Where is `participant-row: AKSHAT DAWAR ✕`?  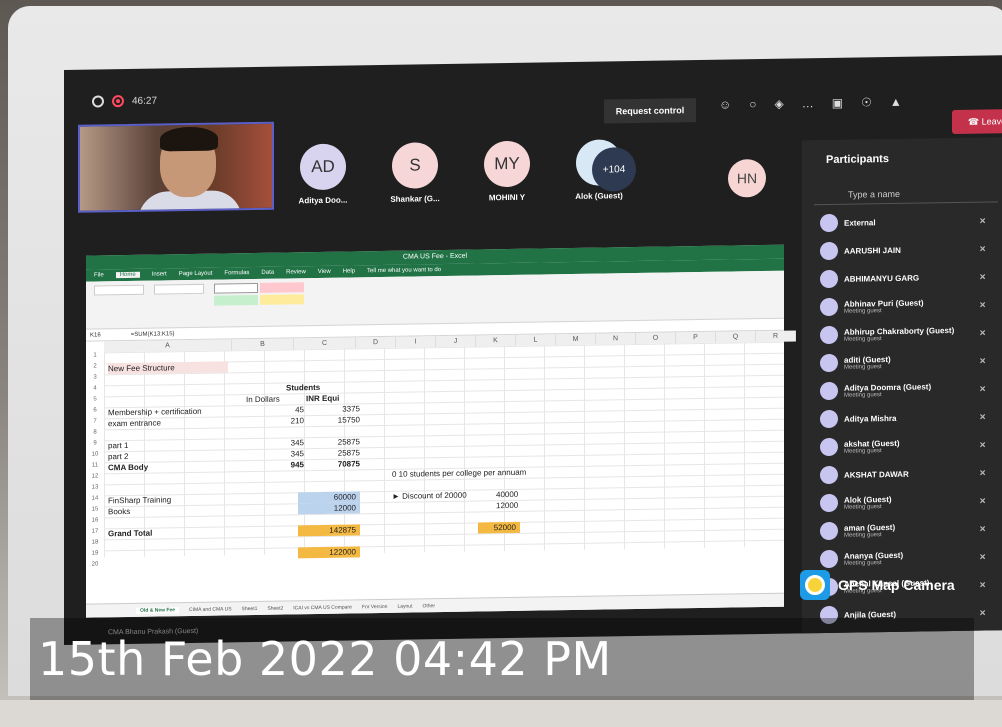
participant-row: AKSHAT DAWAR ✕ is located at coordinates (902, 473).